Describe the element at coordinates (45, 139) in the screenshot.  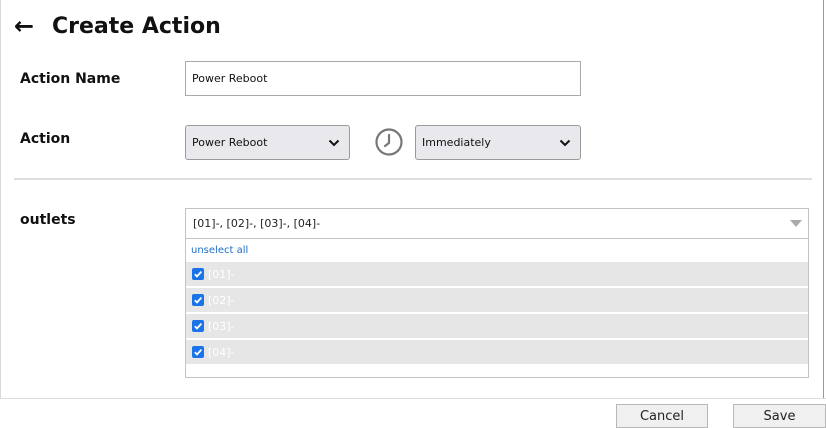
I see `action-label: Action` at that location.